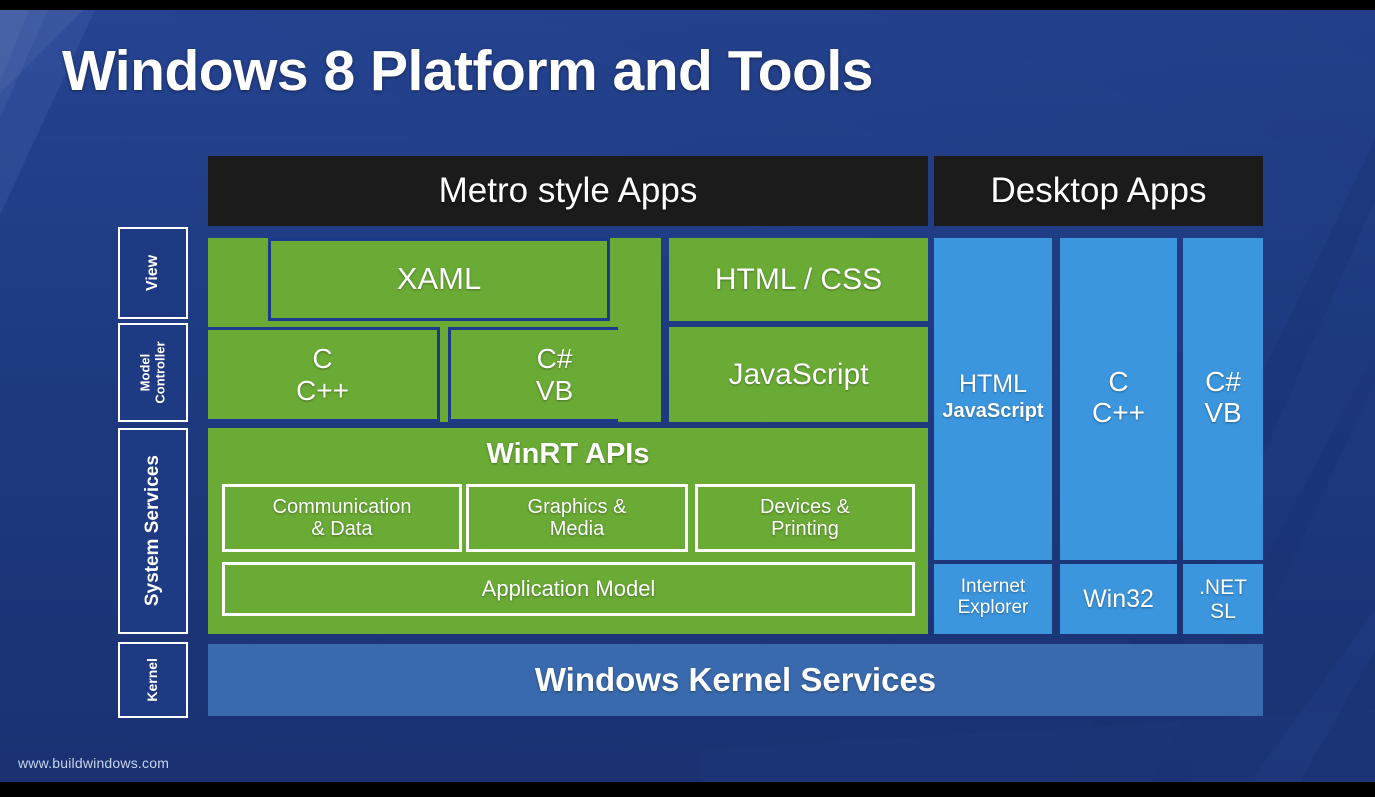  What do you see at coordinates (554, 390) in the screenshot?
I see `metro-vb-line: VB` at bounding box center [554, 390].